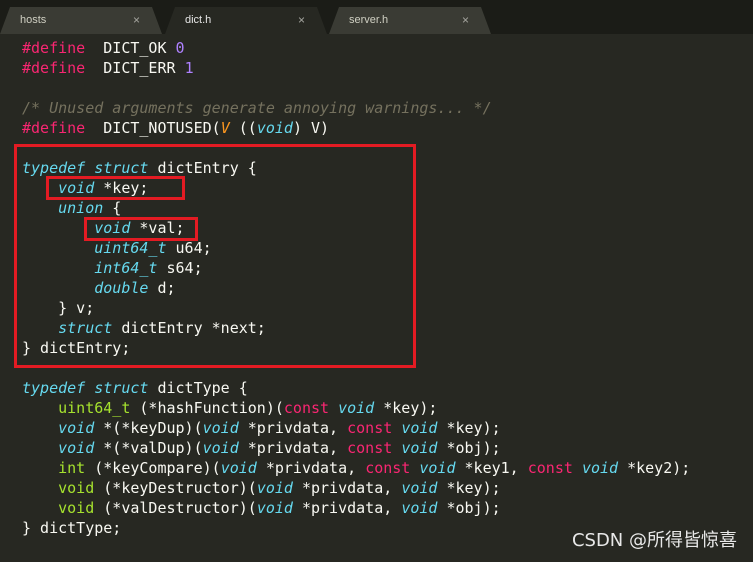 The height and width of the screenshot is (562, 753). Describe the element at coordinates (491, 468) in the screenshot. I see `code-token: *key1,` at that location.